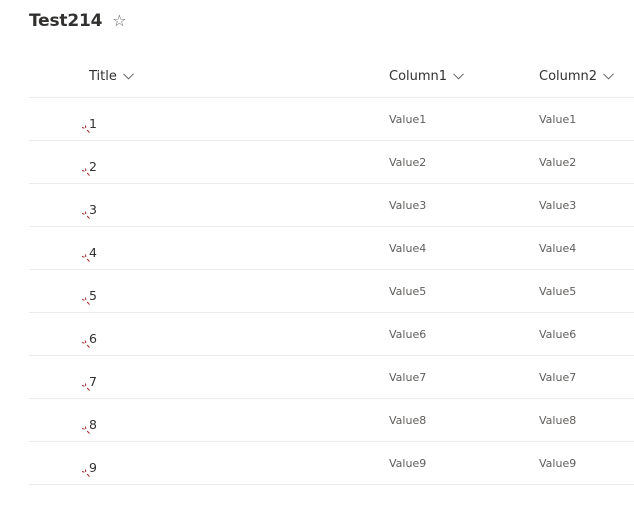  Describe the element at coordinates (331, 248) in the screenshot. I see `list-row: 4 Value4 Value4` at that location.